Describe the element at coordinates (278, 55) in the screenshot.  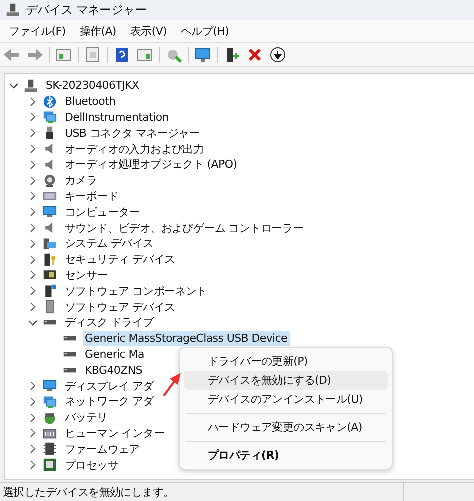
I see `download-icon` at that location.